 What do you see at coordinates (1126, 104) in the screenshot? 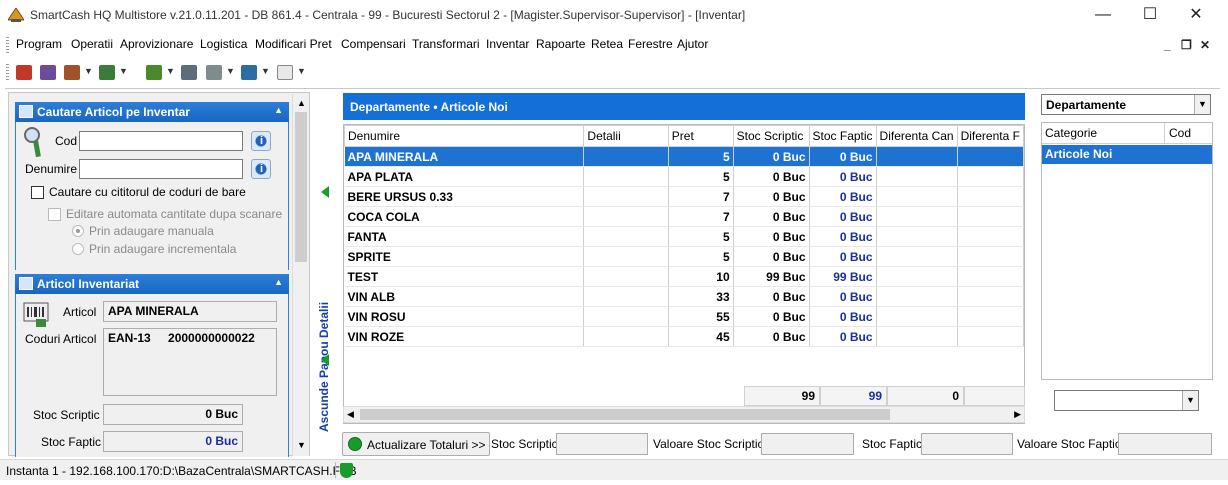
I see `department-select: Departamente ▼` at bounding box center [1126, 104].